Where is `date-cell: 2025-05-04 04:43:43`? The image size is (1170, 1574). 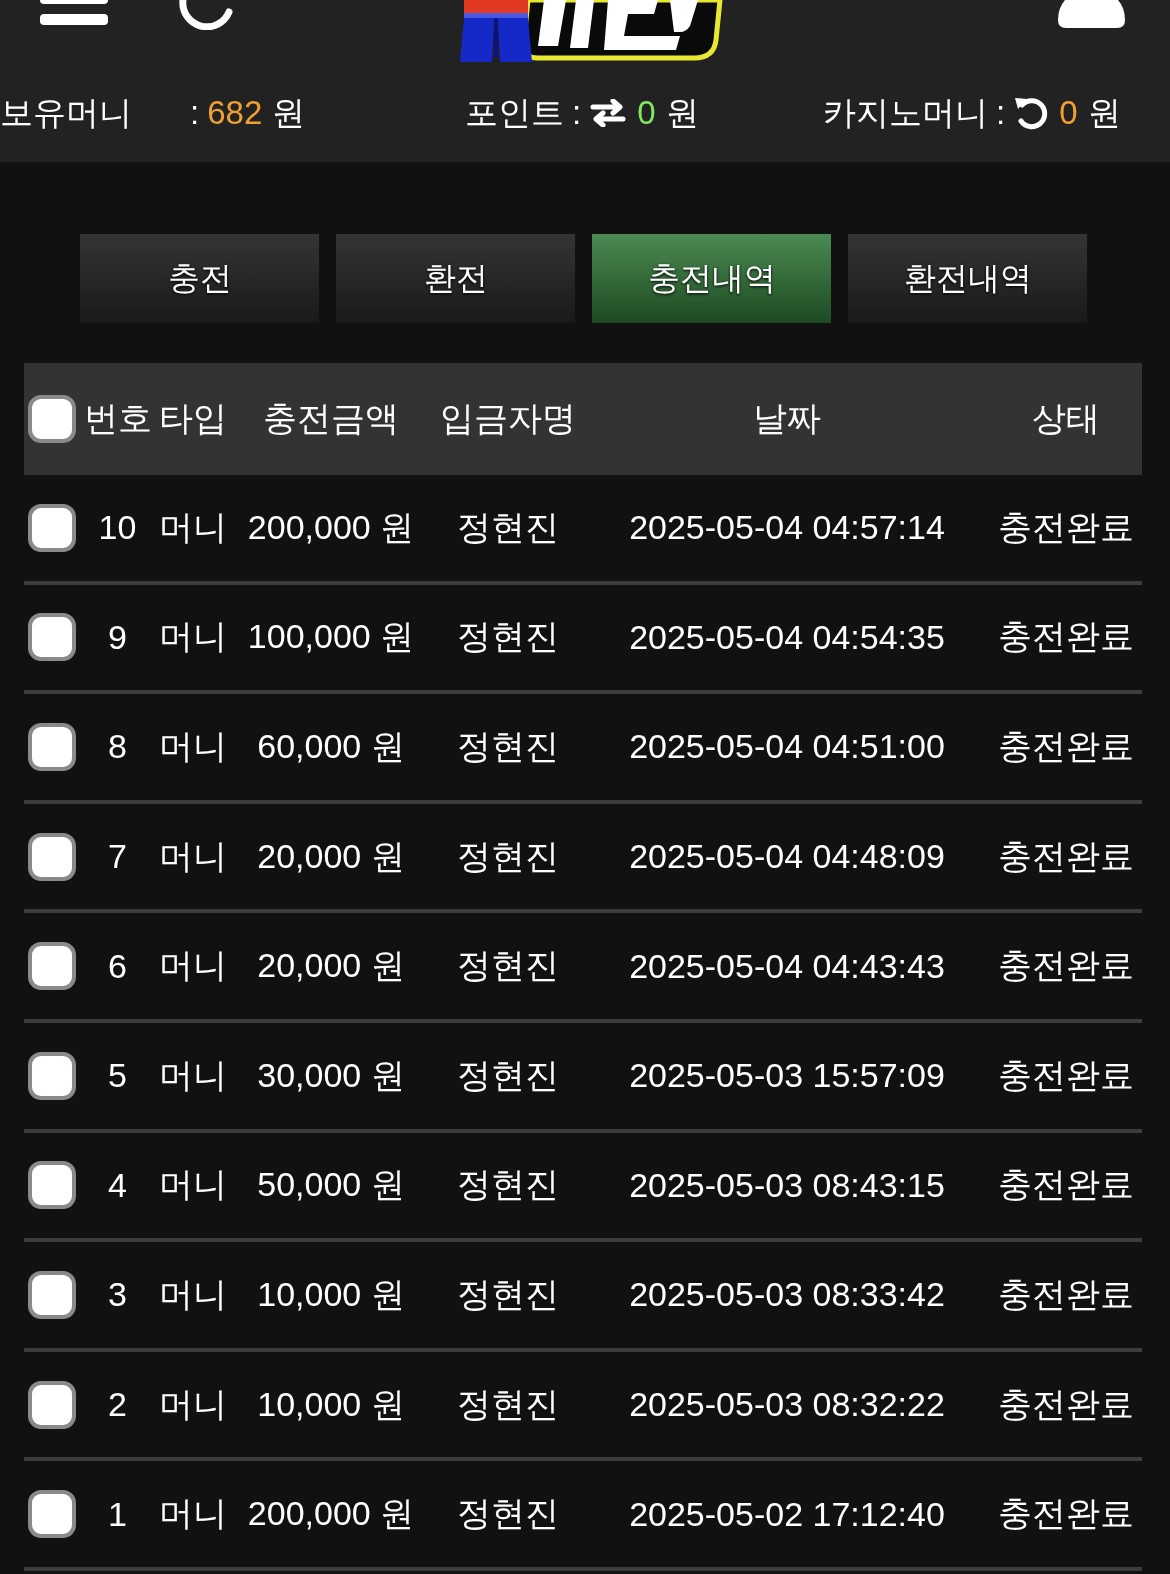
date-cell: 2025-05-04 04:43:43 is located at coordinates (787, 966).